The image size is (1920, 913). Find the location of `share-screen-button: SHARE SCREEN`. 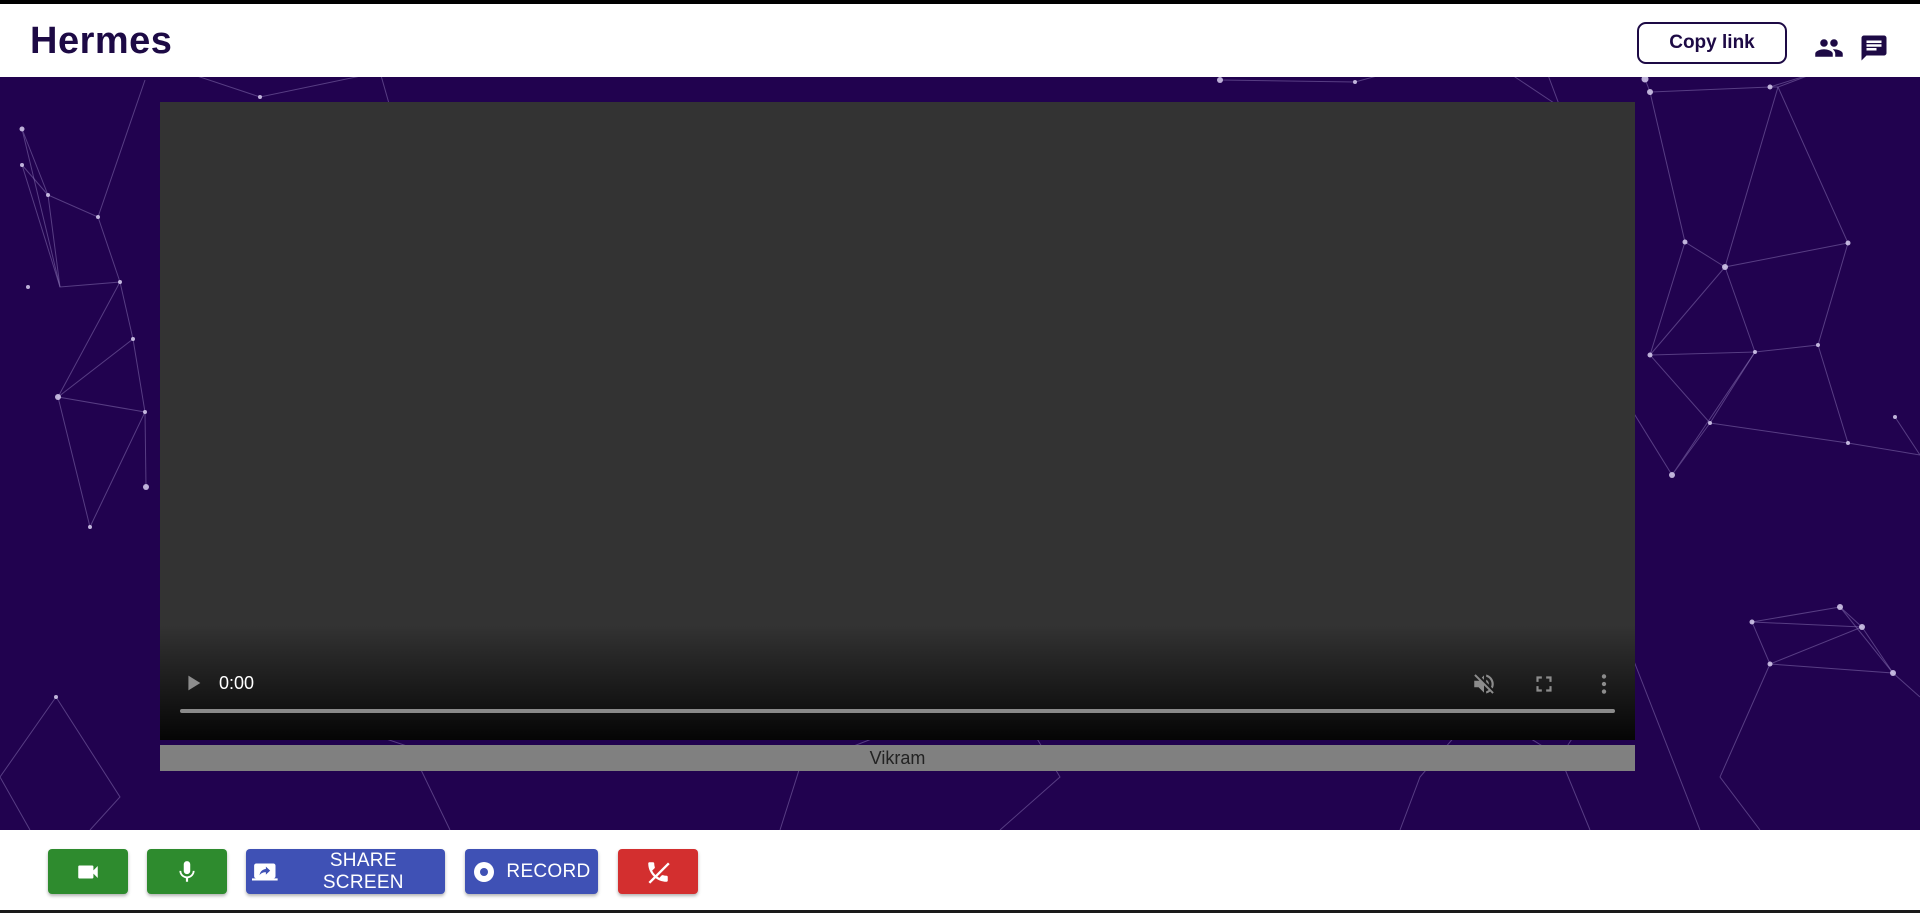

share-screen-button: SHARE SCREEN is located at coordinates (345, 871).